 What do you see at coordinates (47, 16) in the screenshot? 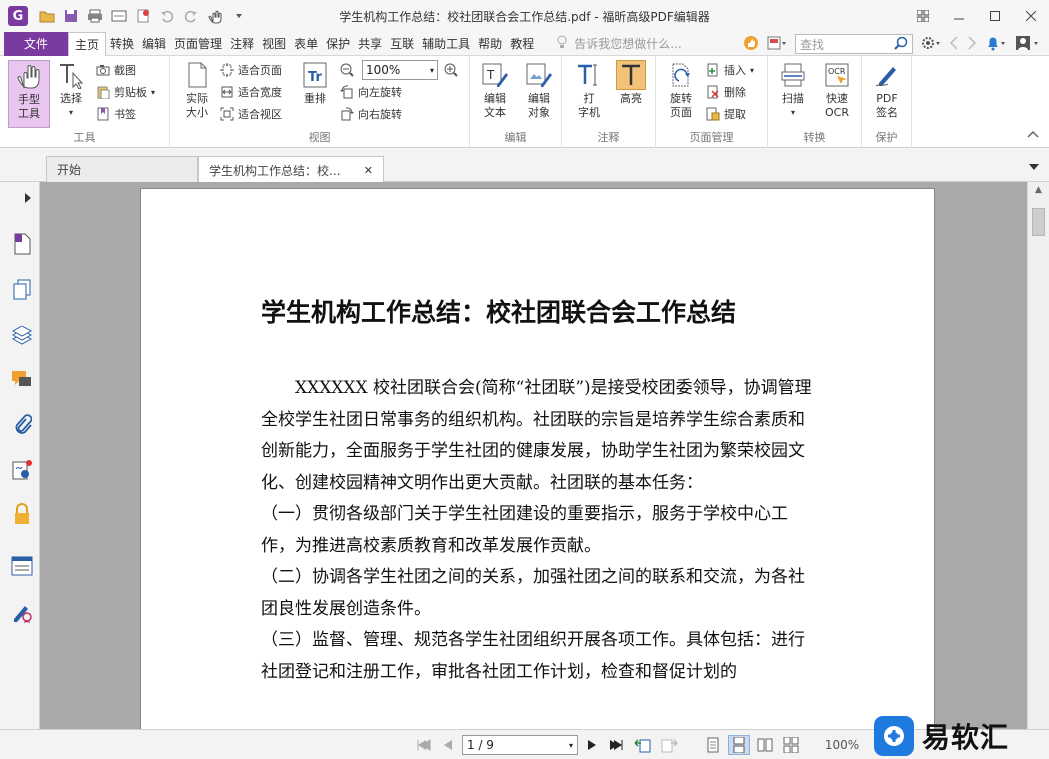
I see `open-folder-icon` at bounding box center [47, 16].